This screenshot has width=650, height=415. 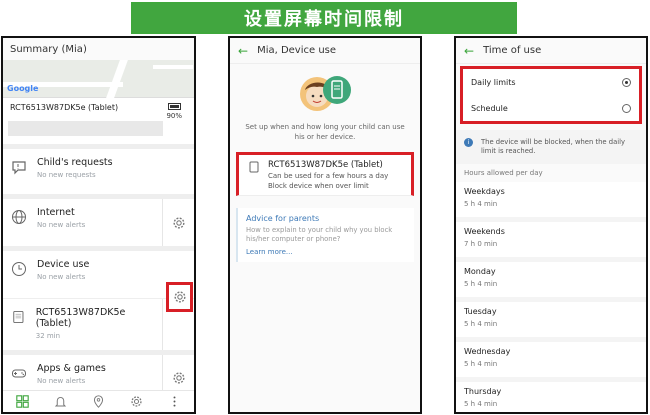 I want to click on google-logo: Google, so click(x=23, y=88).